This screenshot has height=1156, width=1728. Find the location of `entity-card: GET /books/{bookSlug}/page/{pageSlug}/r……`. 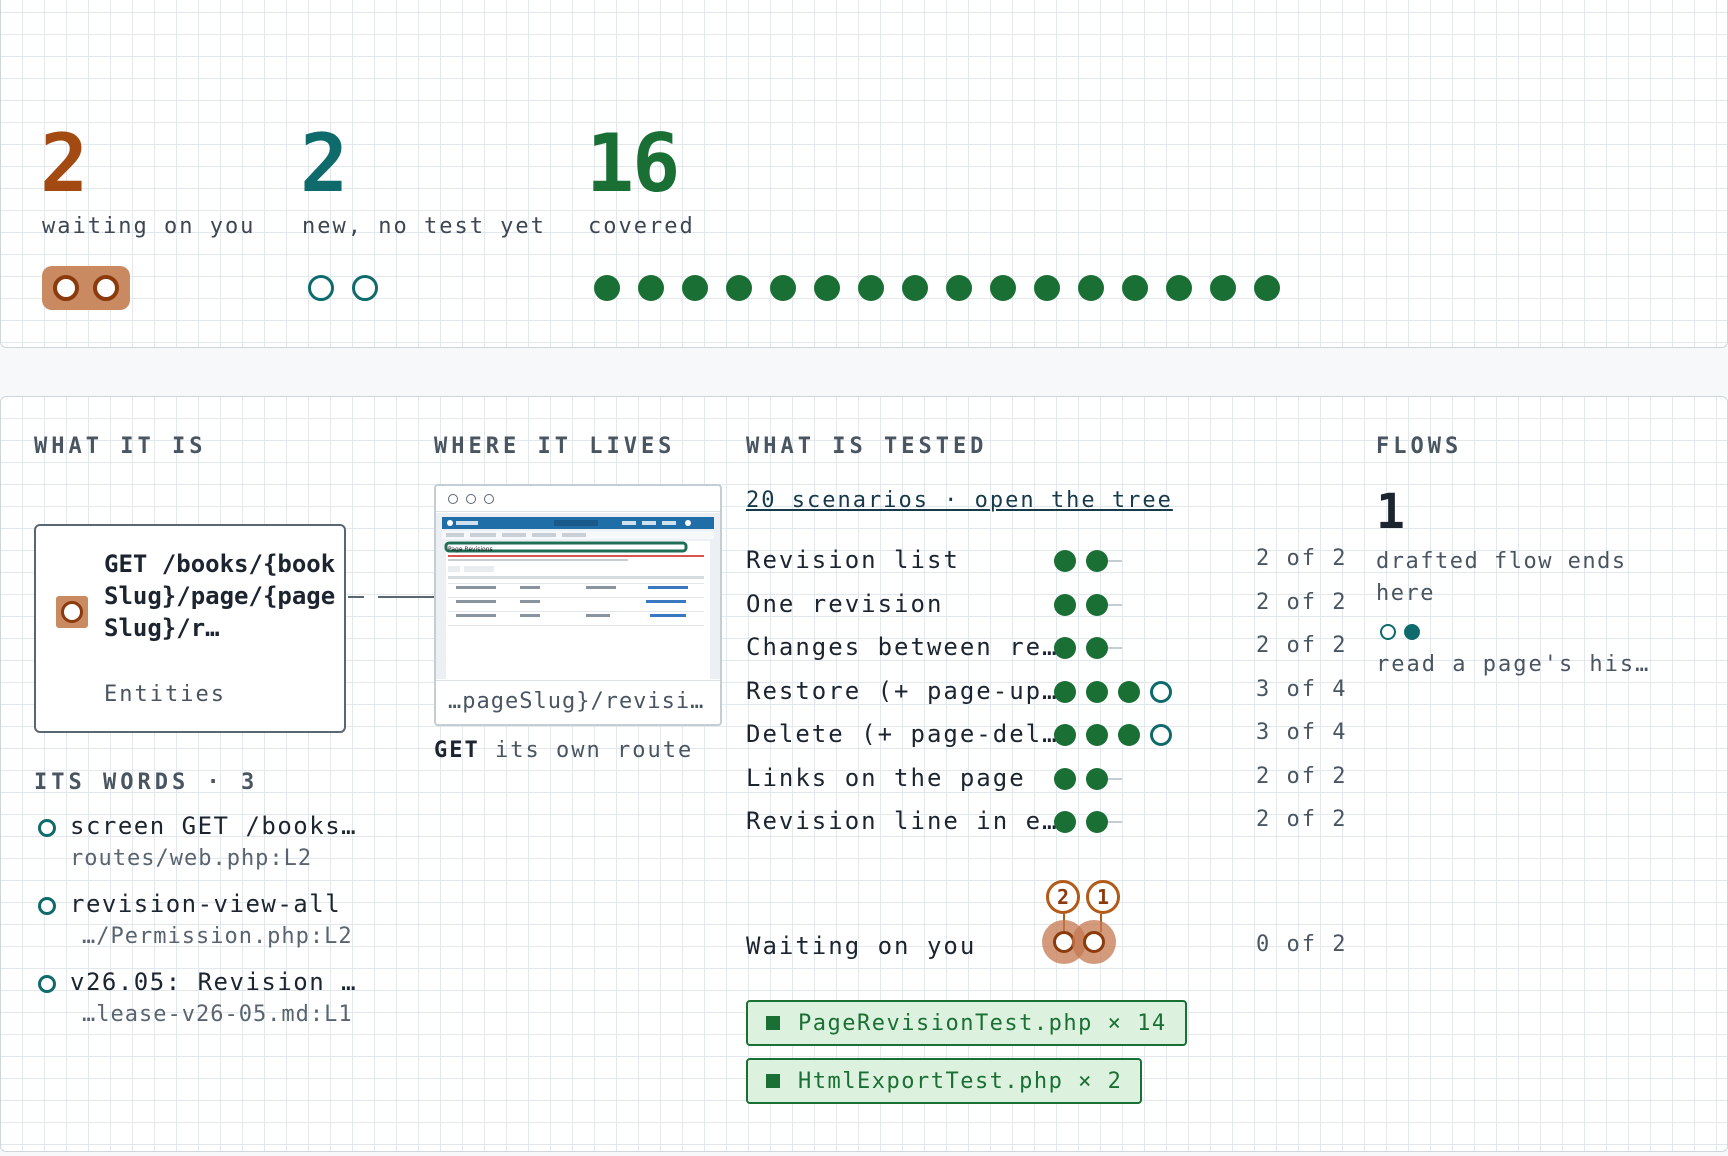

entity-card: GET /books/{bookSlug}/page/{pageSlug}/r…… is located at coordinates (190, 628).